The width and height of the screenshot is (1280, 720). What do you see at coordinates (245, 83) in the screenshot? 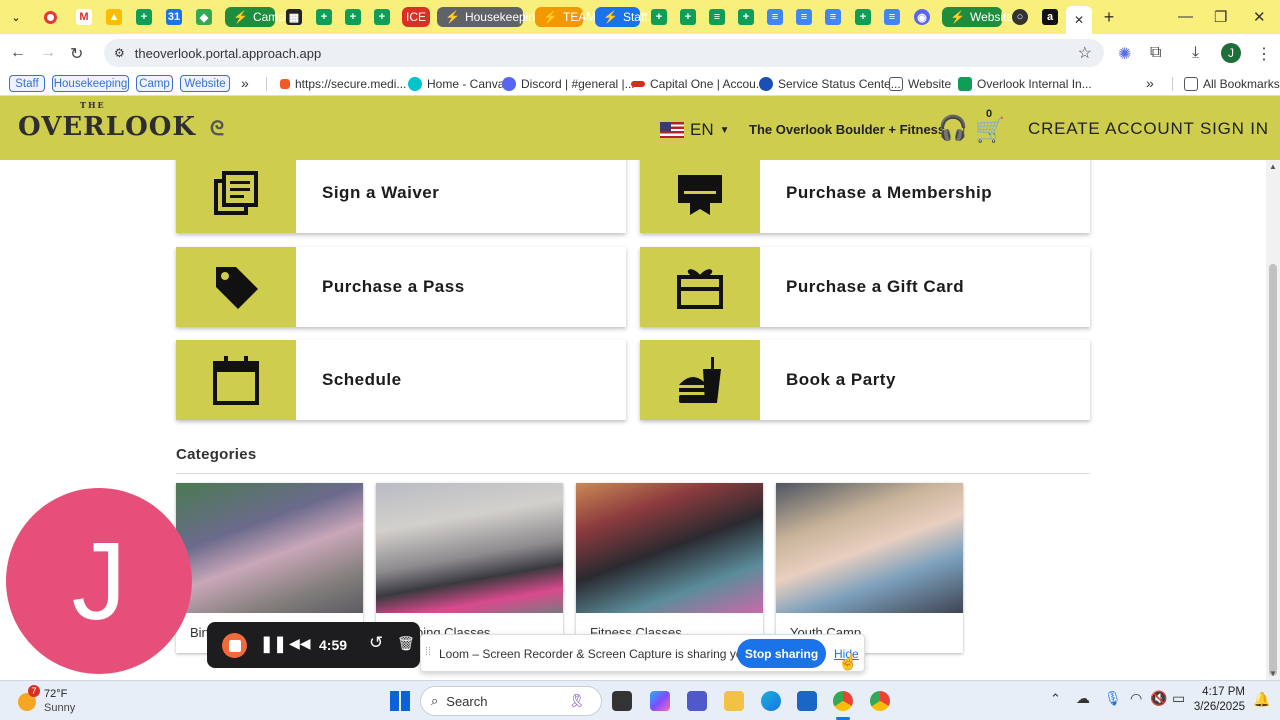
I see `bookmarks-overflow-button: »` at bounding box center [245, 83].